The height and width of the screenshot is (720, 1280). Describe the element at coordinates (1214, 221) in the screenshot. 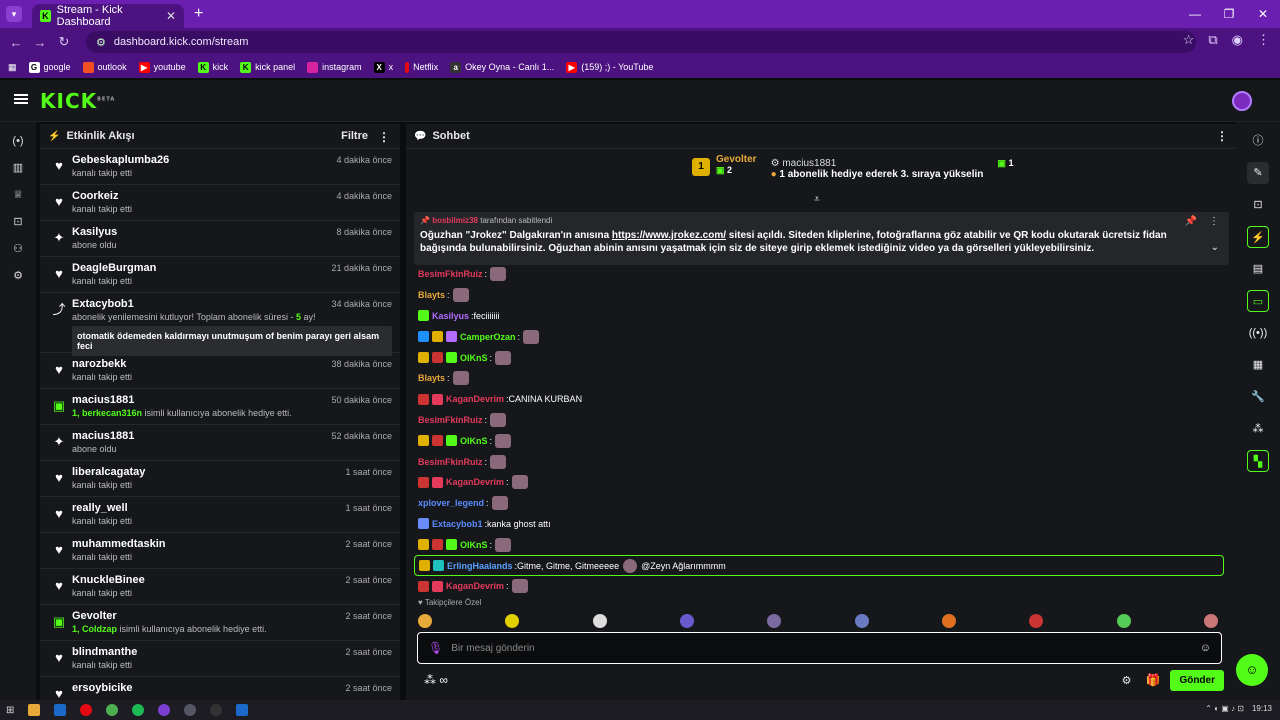

I see `pinned-options-icon: ⋮` at that location.